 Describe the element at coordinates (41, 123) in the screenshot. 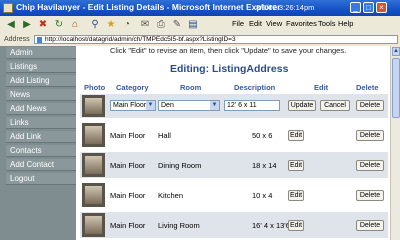

I see `sidebar-item-links: Links` at that location.